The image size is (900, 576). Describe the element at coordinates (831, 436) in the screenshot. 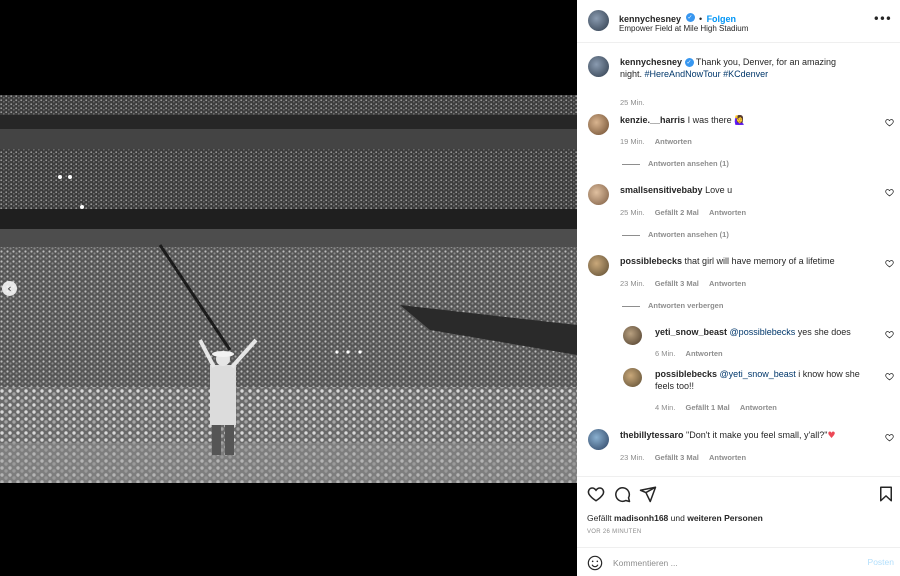

I see `red-heart-emoji: ♥` at that location.